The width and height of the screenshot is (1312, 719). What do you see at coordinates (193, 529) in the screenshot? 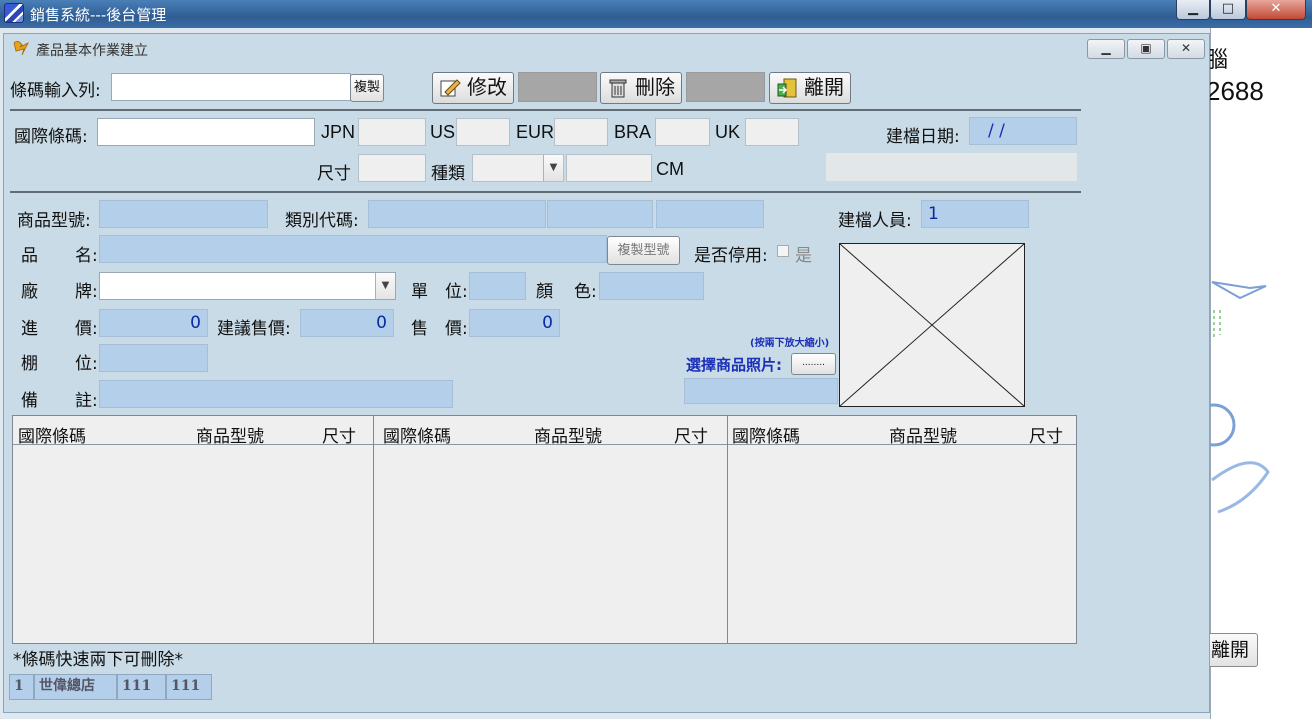
I see `barcode-grid-1: 國際條碼 商品型號 尺寸` at bounding box center [193, 529].